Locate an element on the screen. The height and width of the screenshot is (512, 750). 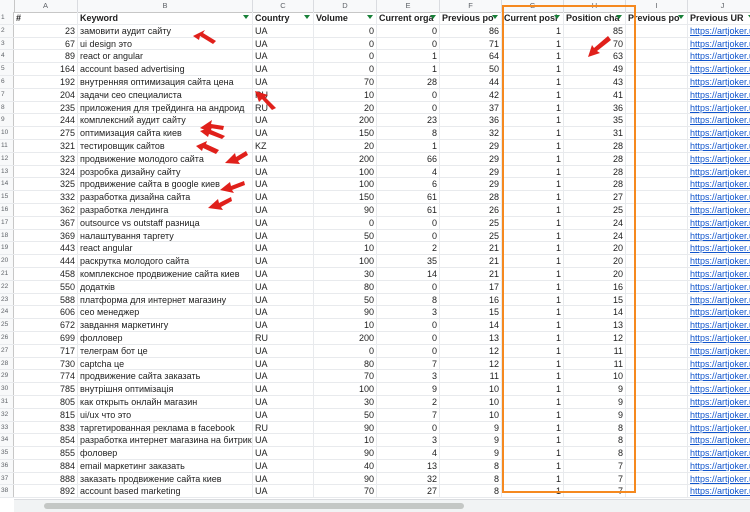
cell-keyword: разработка дизайна сайта is located at coordinates (165, 197).